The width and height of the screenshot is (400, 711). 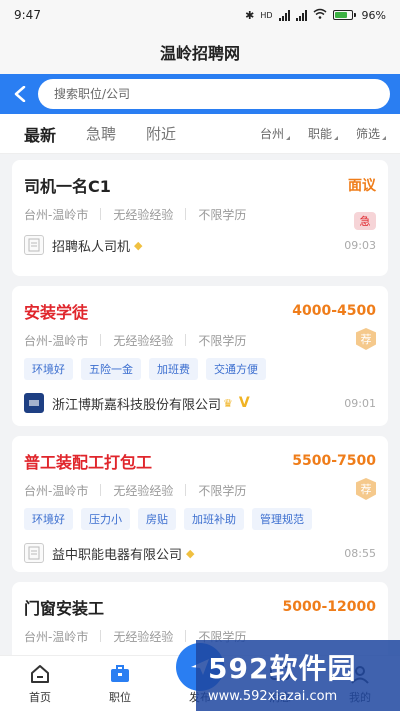 What do you see at coordinates (200, 134) in the screenshot?
I see `filter-row: 最新 急聘 附近 台州 职能 筛选` at bounding box center [200, 134].